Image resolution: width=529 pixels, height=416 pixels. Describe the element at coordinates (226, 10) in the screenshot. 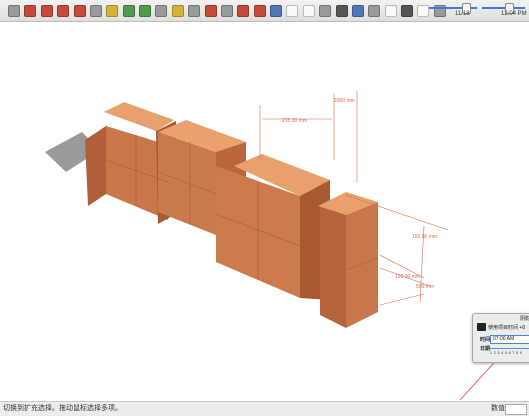

I see `axes-icon` at that location.